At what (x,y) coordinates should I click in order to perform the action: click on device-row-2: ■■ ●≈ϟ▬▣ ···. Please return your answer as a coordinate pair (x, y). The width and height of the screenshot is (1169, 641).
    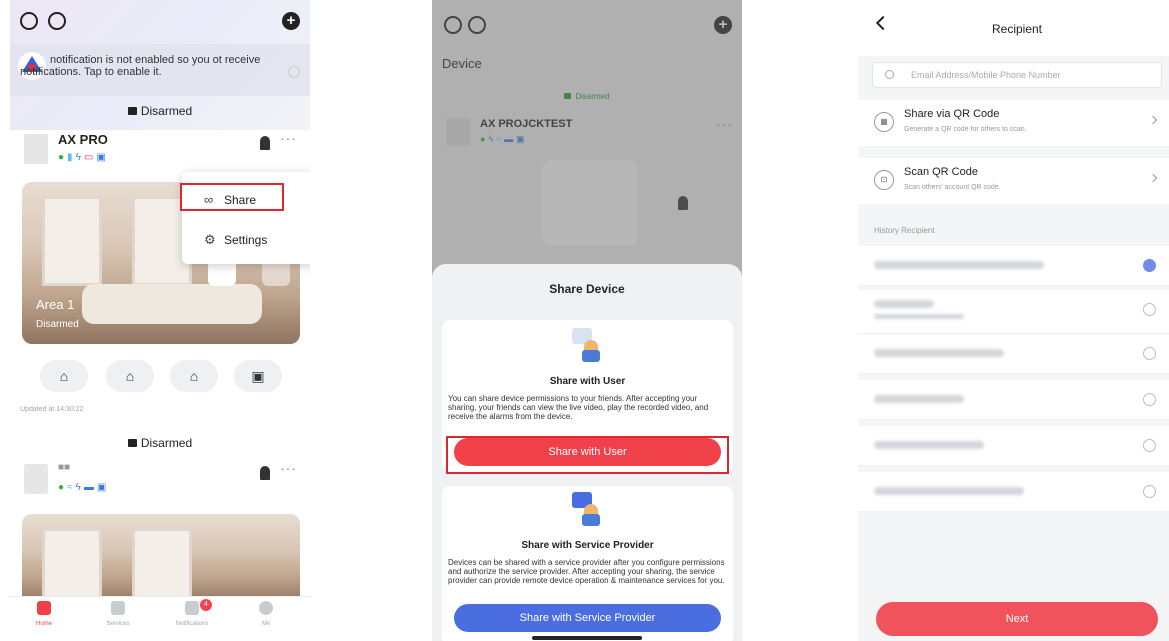
    Looking at the image, I should click on (164, 481).